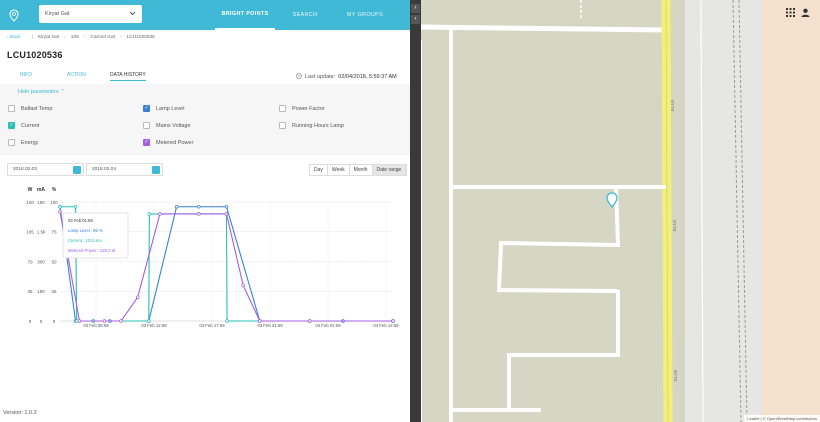 The width and height of the screenshot is (820, 422). Describe the element at coordinates (38, 92) in the screenshot. I see `hide-parameters-label: Hide parameters` at that location.